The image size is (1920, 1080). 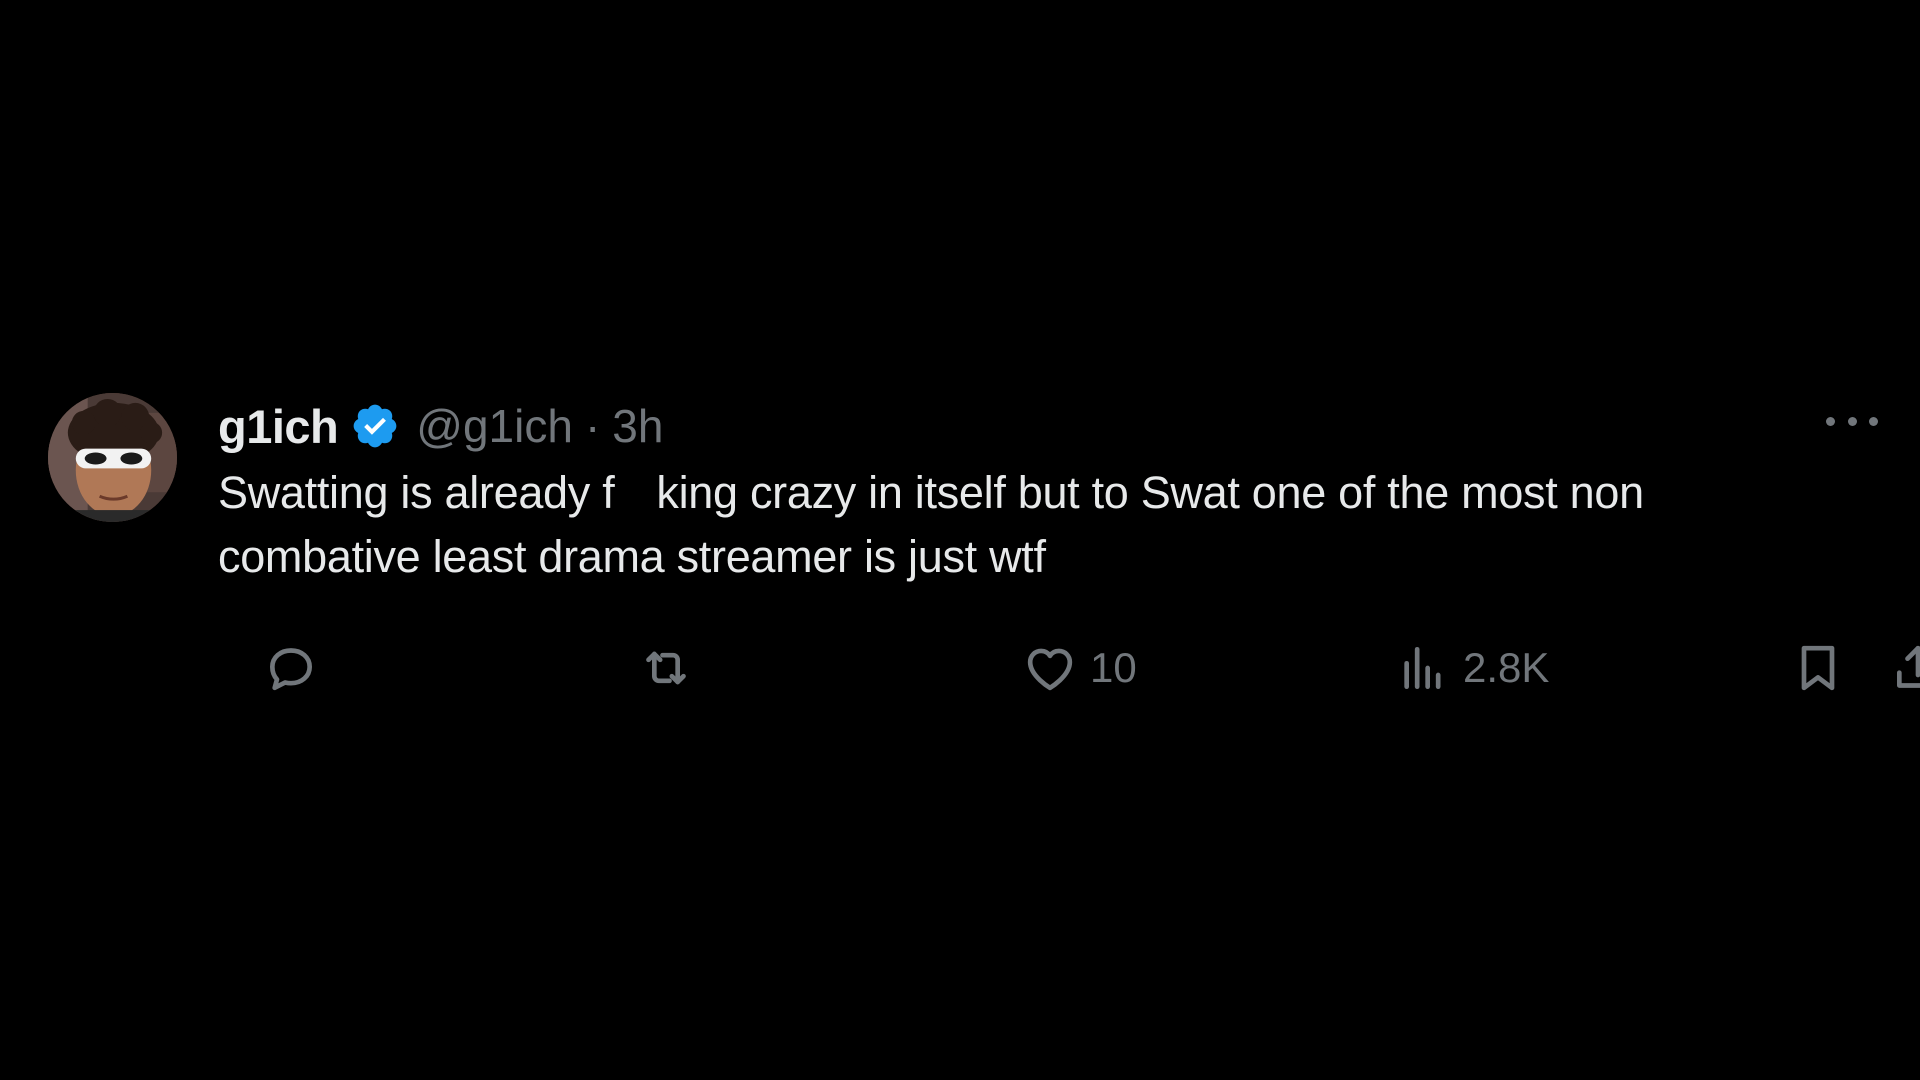 I want to click on reply-icon, so click(x=291, y=669).